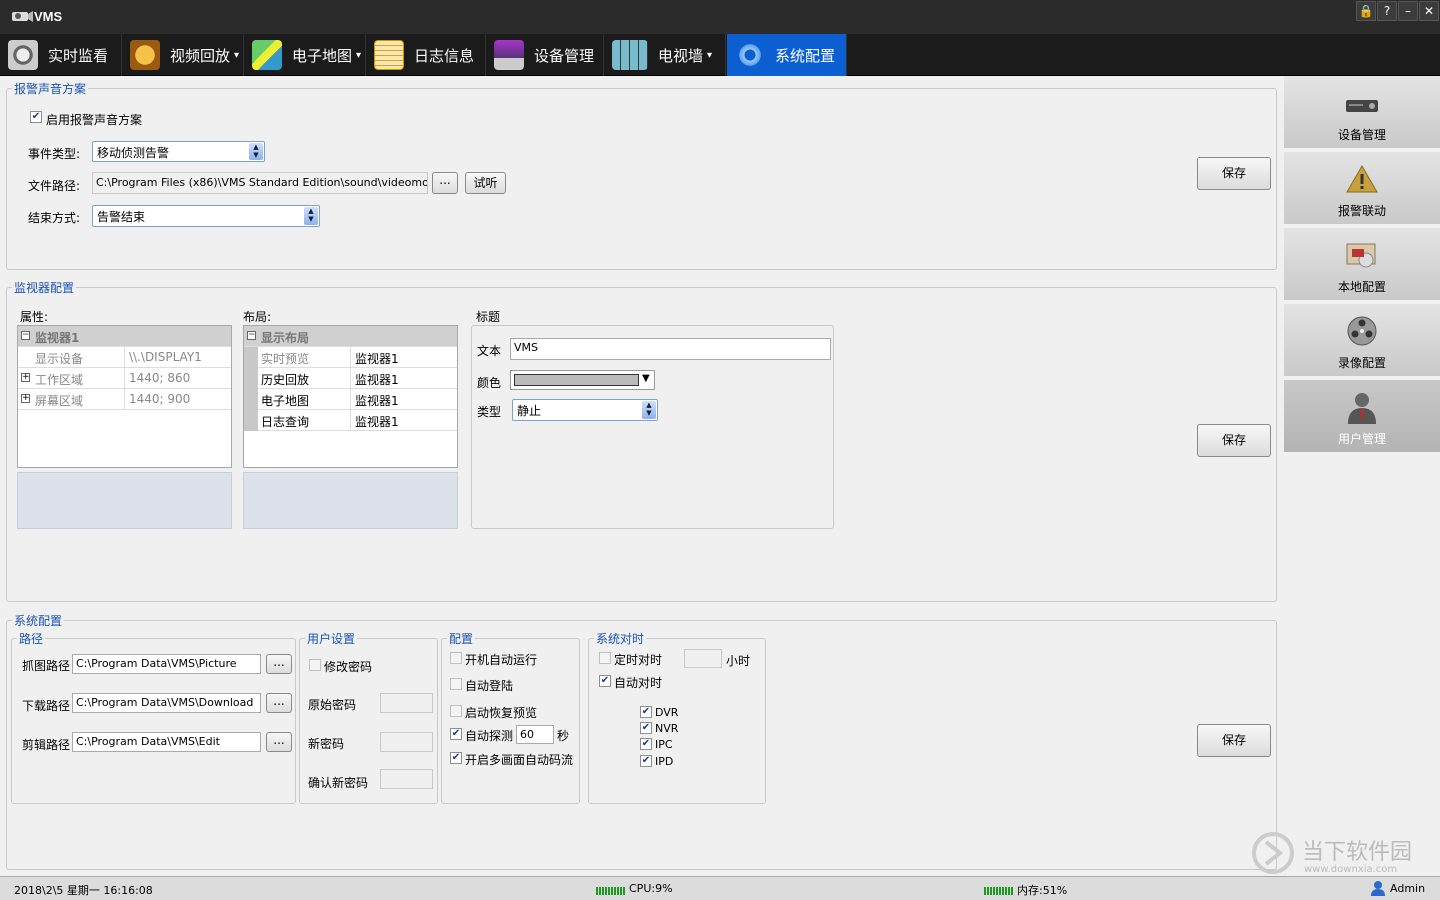 This screenshot has width=1440, height=900. What do you see at coordinates (1234, 173) in the screenshot?
I see `alarm-save-button: 保存` at bounding box center [1234, 173].